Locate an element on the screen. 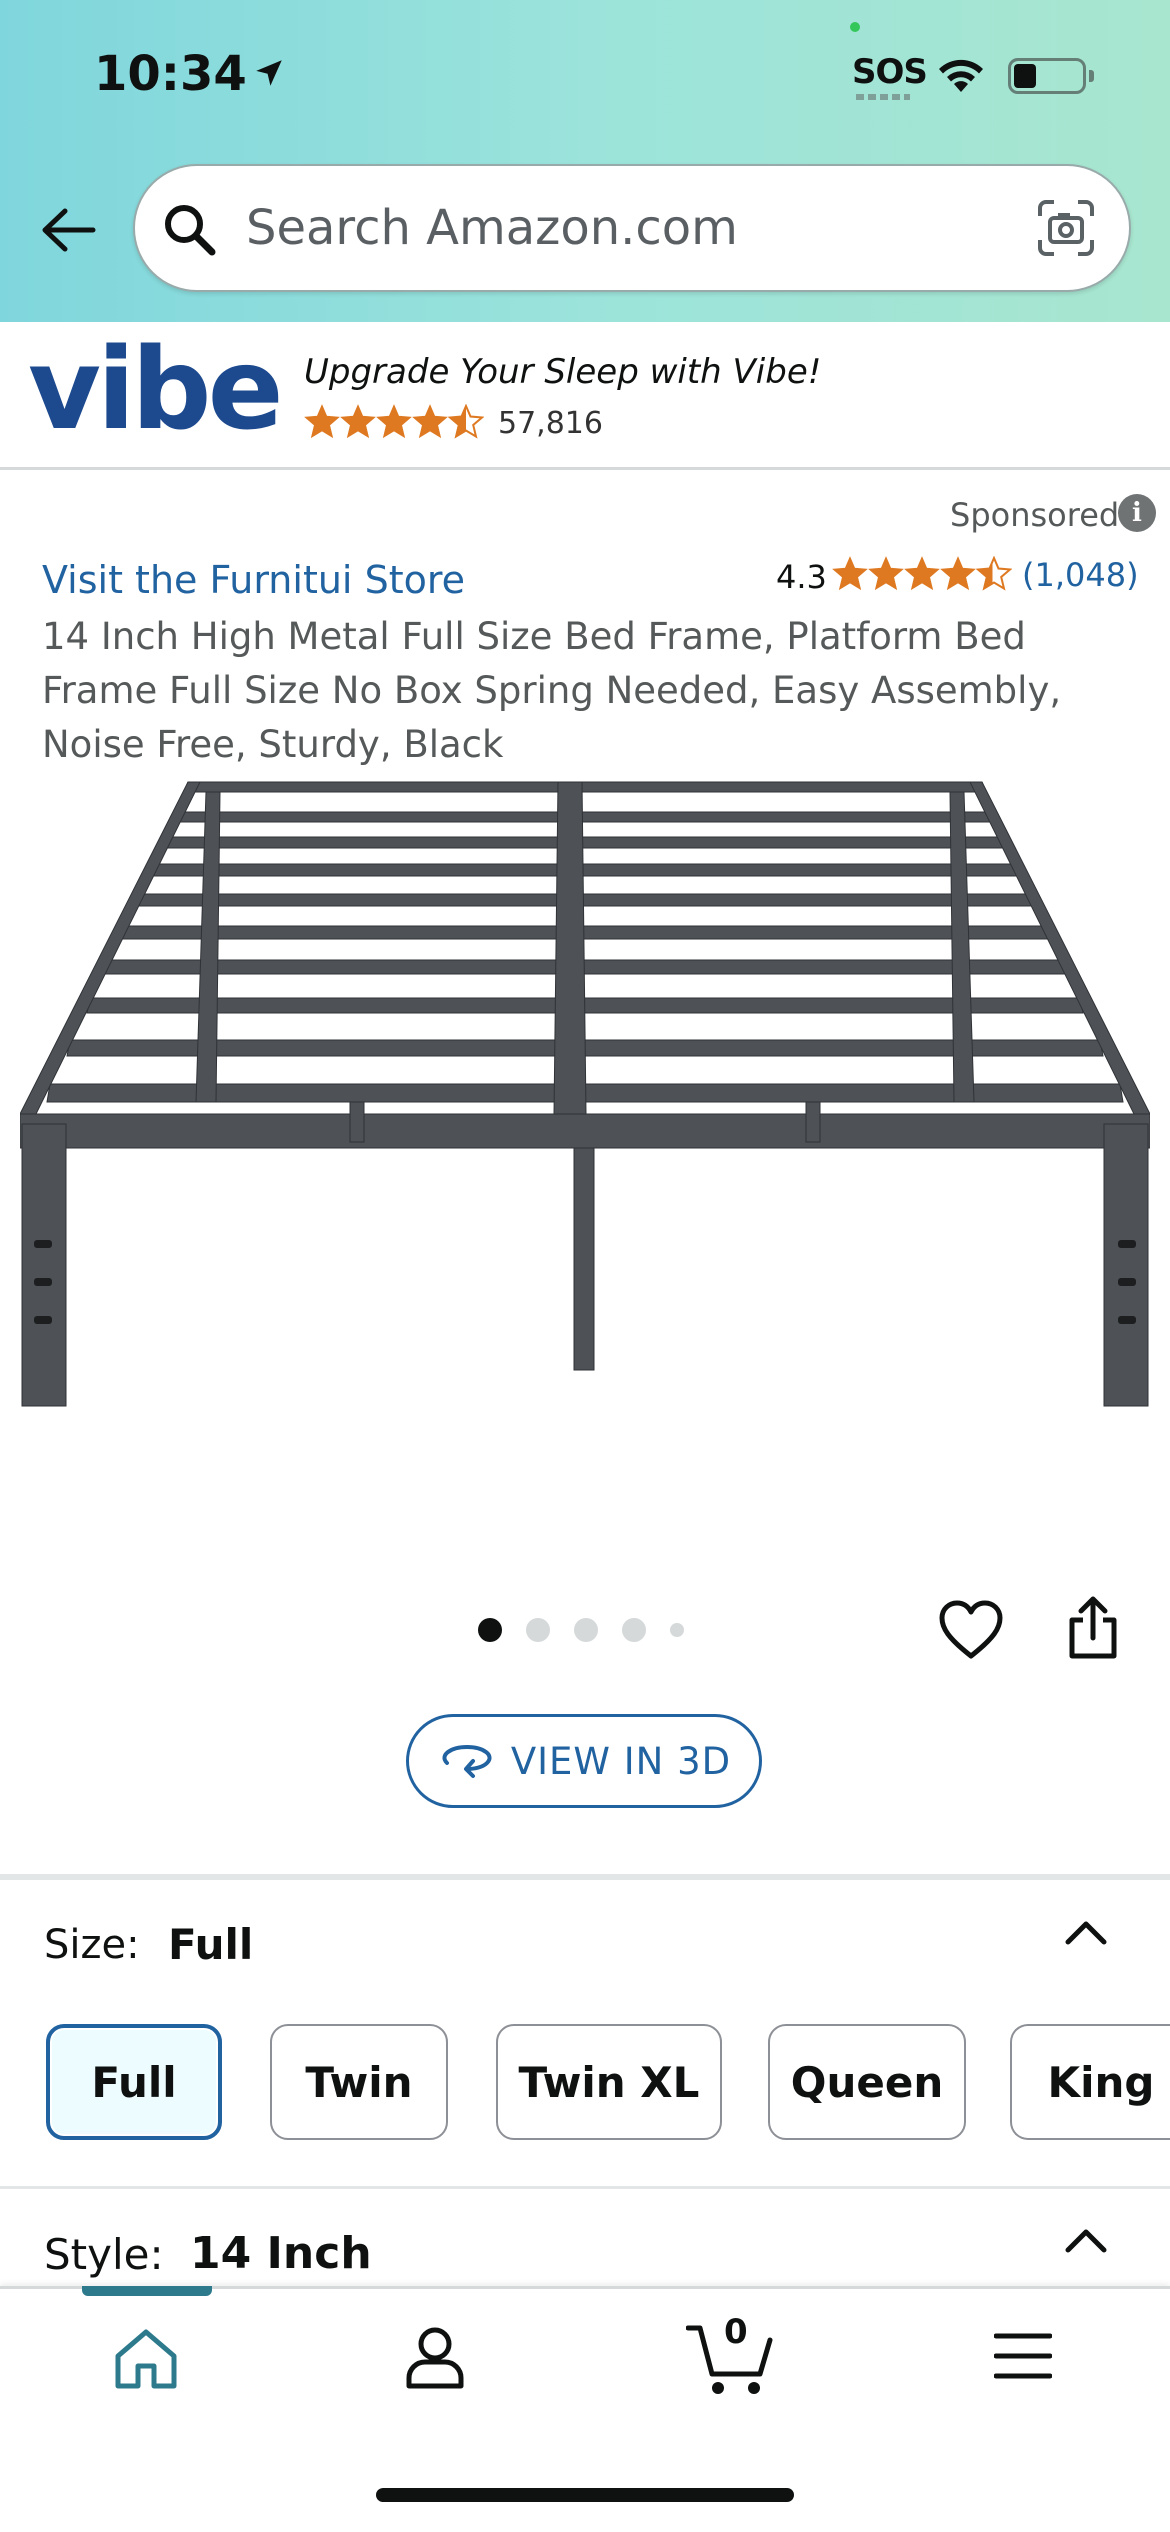 The image size is (1170, 2532). rating-count-link: (1,048) is located at coordinates (1080, 575).